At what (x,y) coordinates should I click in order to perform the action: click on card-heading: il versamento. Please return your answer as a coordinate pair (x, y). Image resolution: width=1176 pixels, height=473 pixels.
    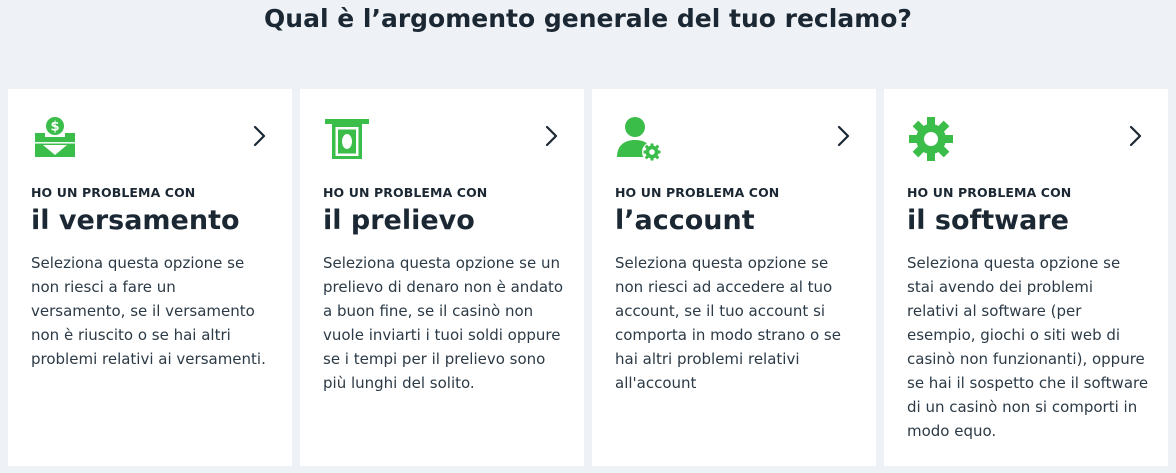
    Looking at the image, I should click on (135, 220).